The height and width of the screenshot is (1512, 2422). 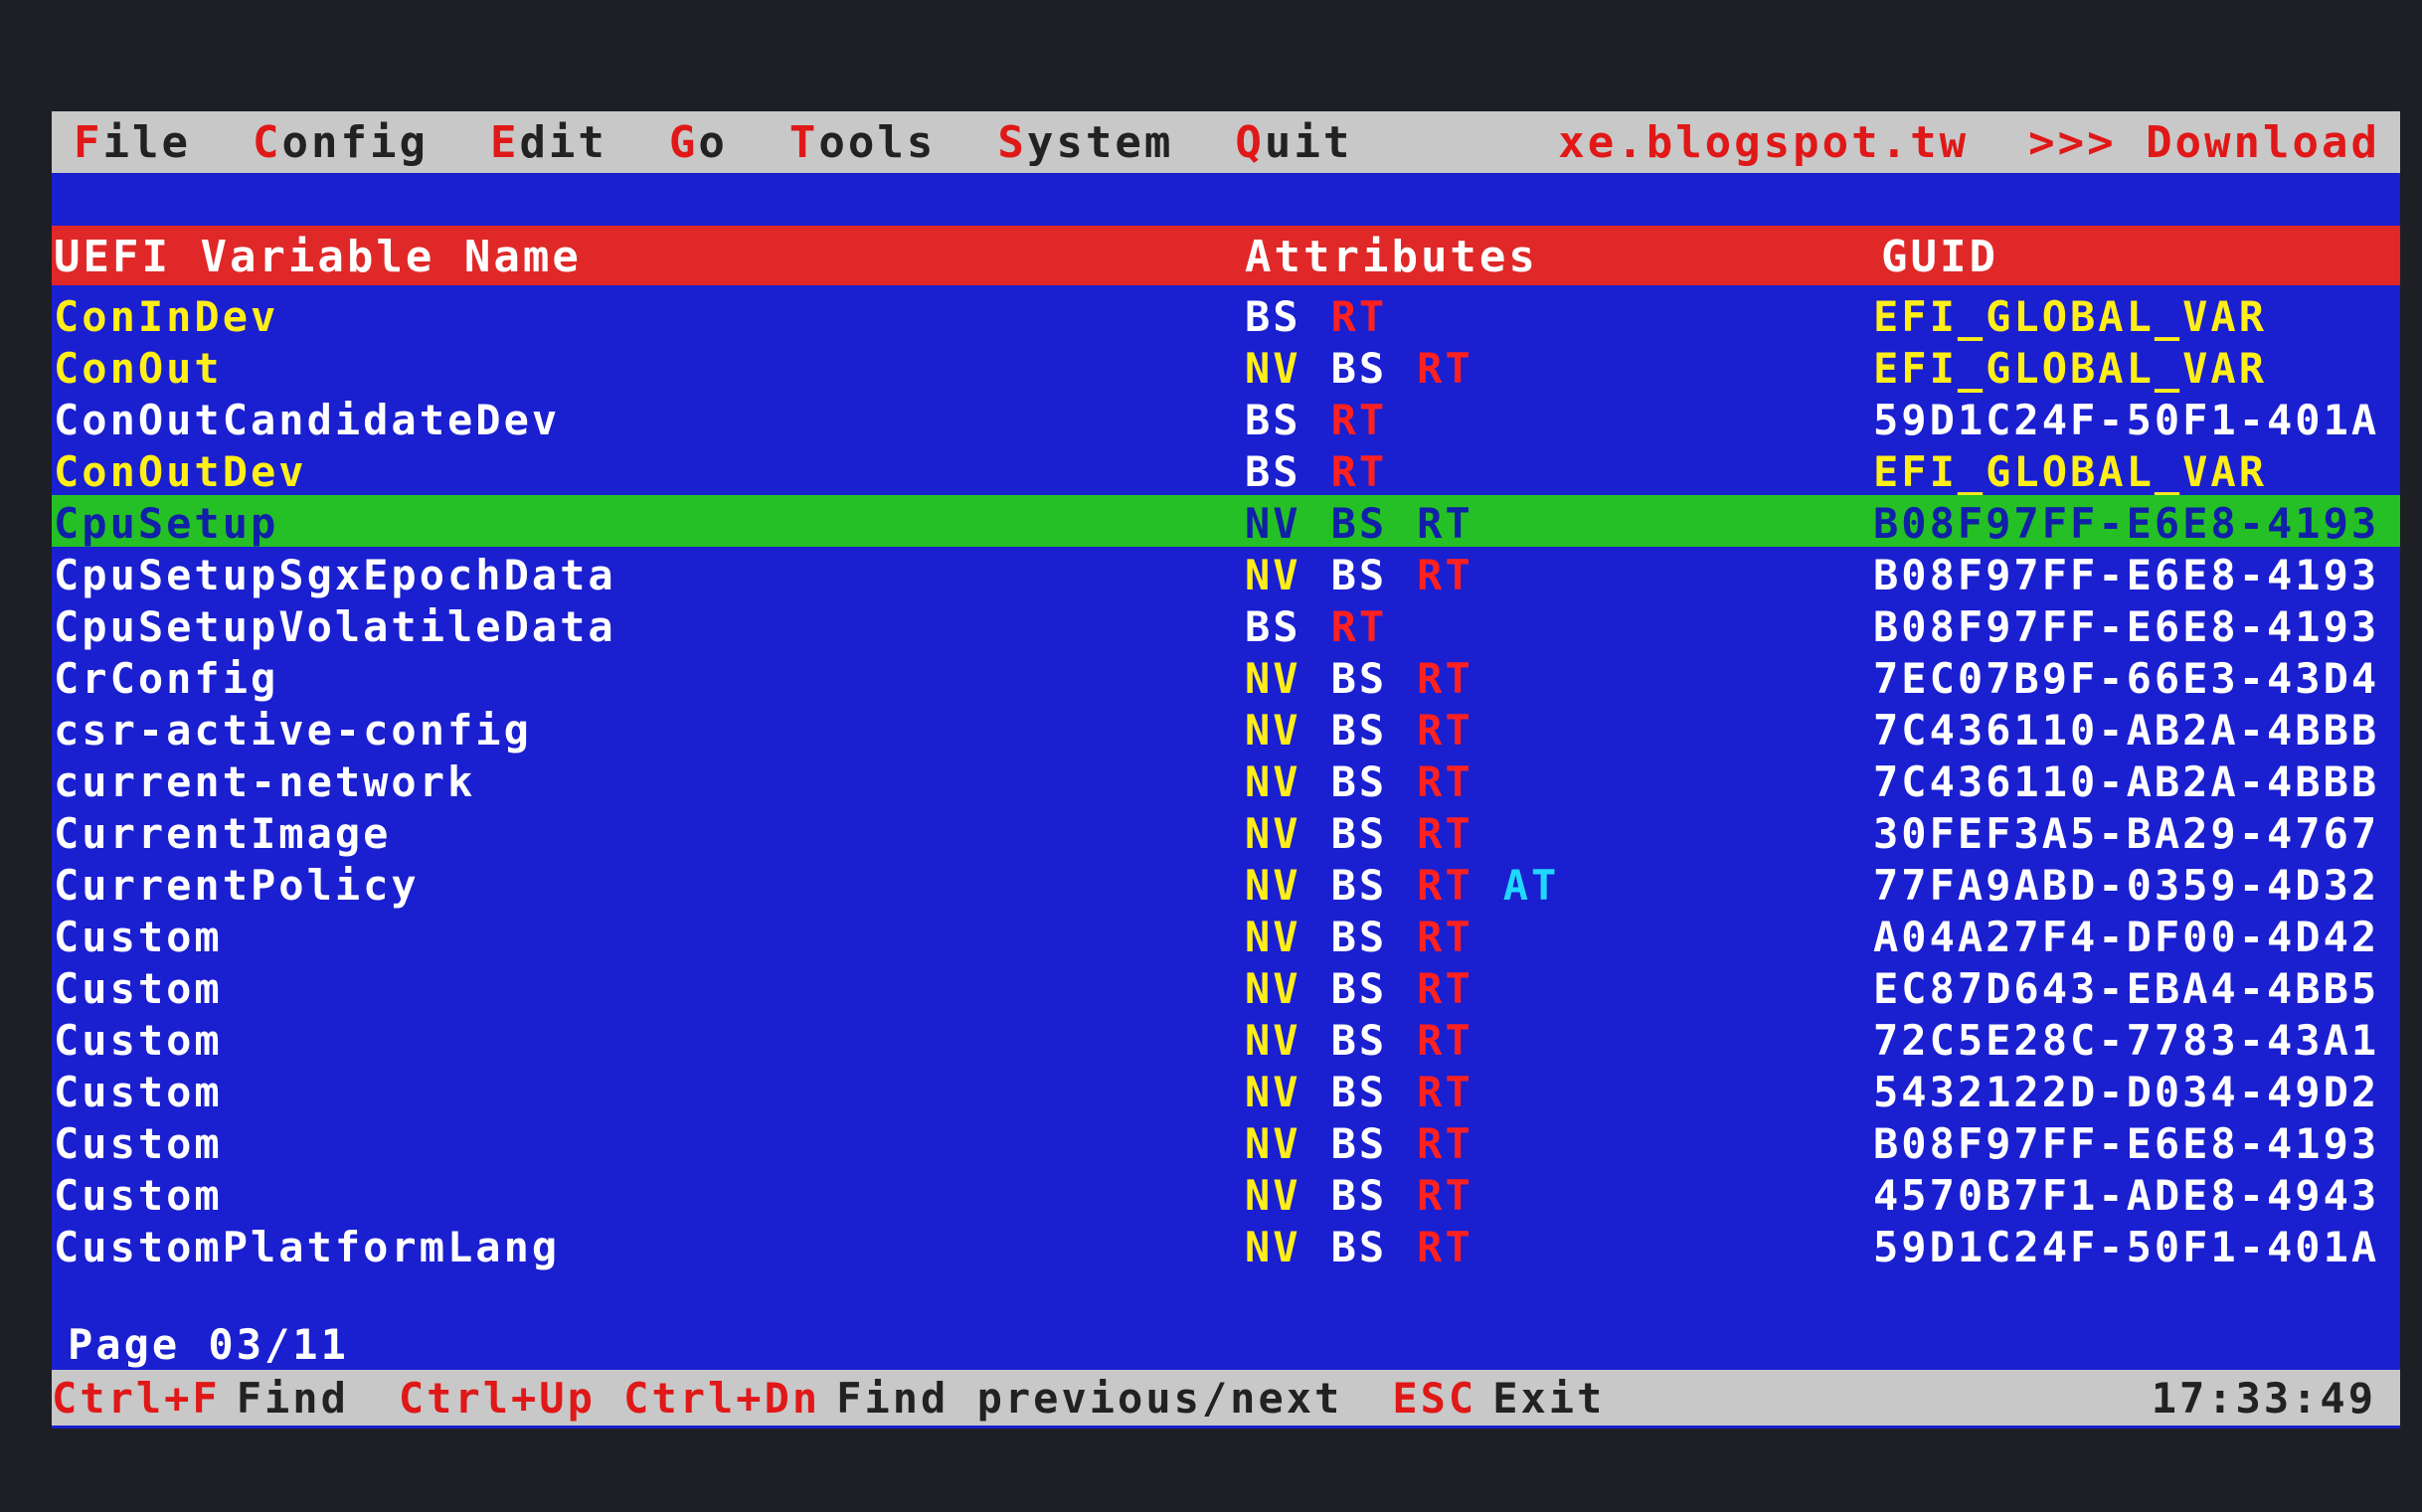 I want to click on table-row: ConInDev BS RT EFI_GLOBAL_VAR, so click(x=1226, y=314).